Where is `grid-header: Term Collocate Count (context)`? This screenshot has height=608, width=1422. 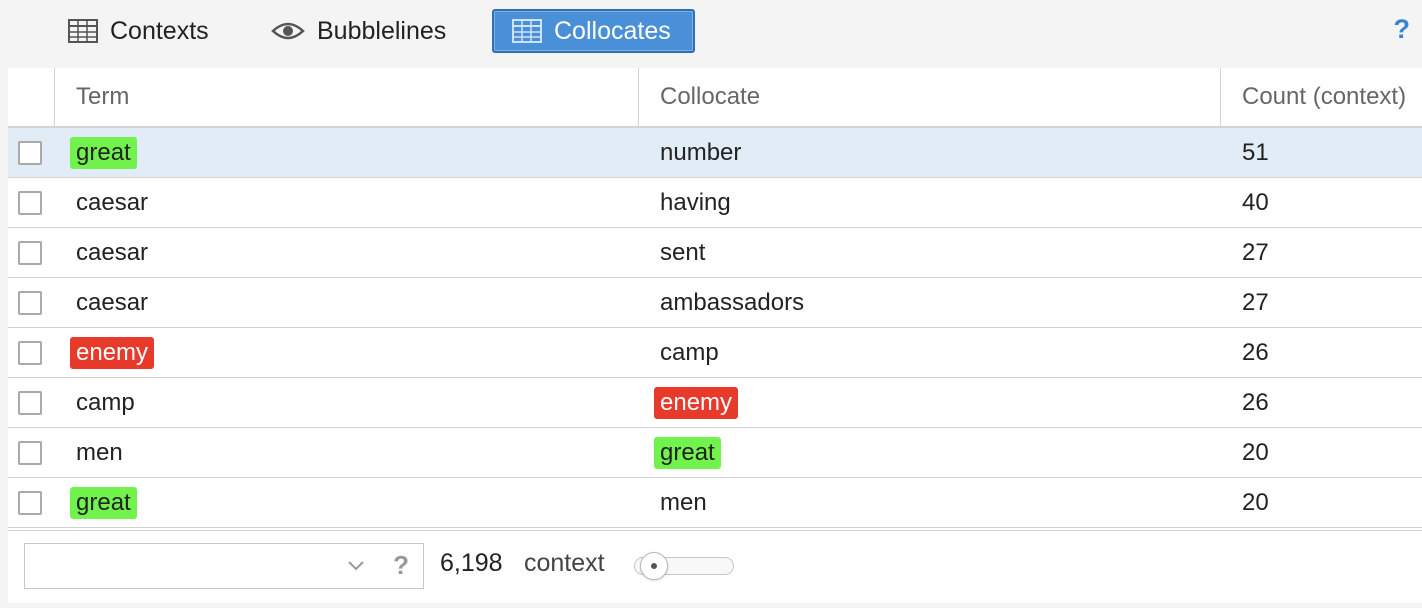
grid-header: Term Collocate Count (context) is located at coordinates (715, 98).